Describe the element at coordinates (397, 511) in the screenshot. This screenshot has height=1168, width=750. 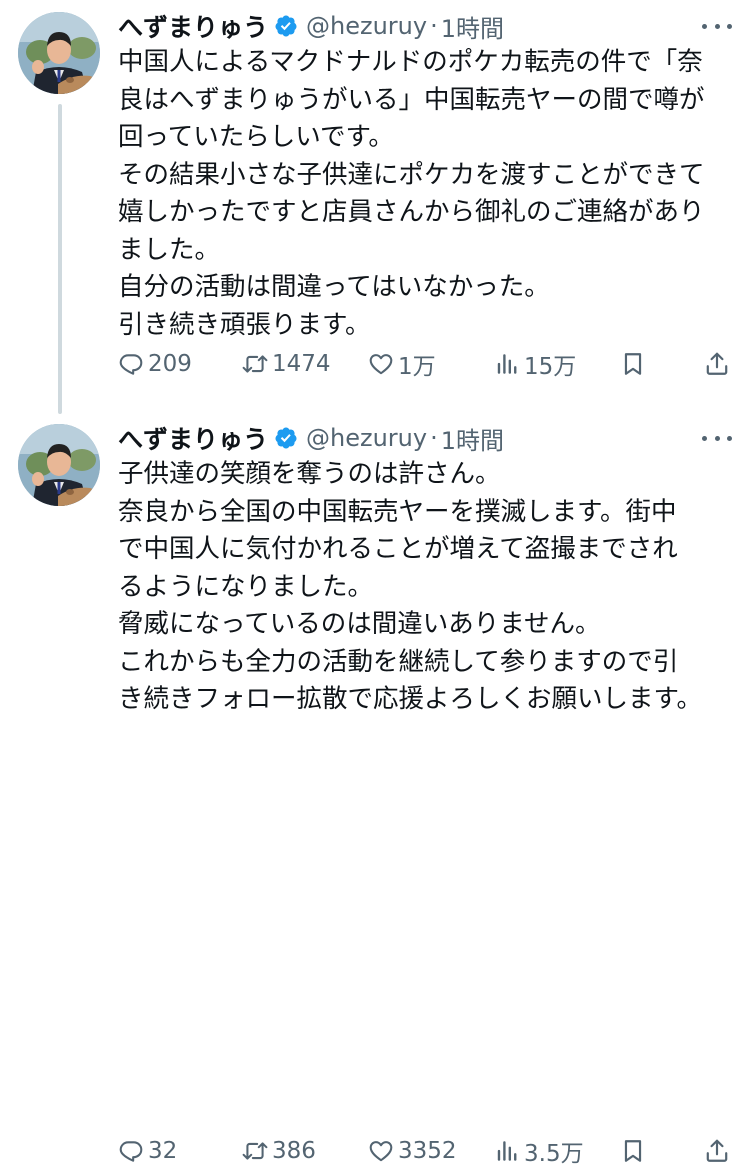
I see `tweet-text-line: 奈良から全国の中国転売ヤーを撲滅します。街中` at that location.